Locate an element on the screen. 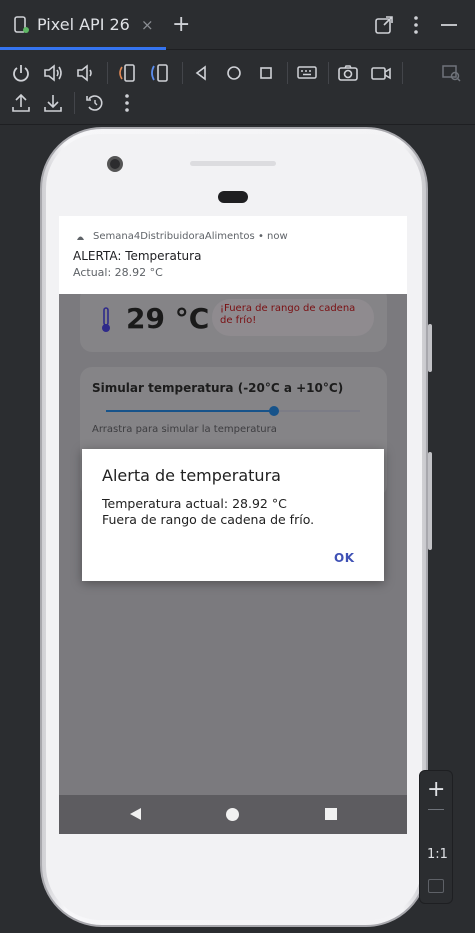 This screenshot has height=933, width=475. tab-label: Pixel API 26 is located at coordinates (83, 24).